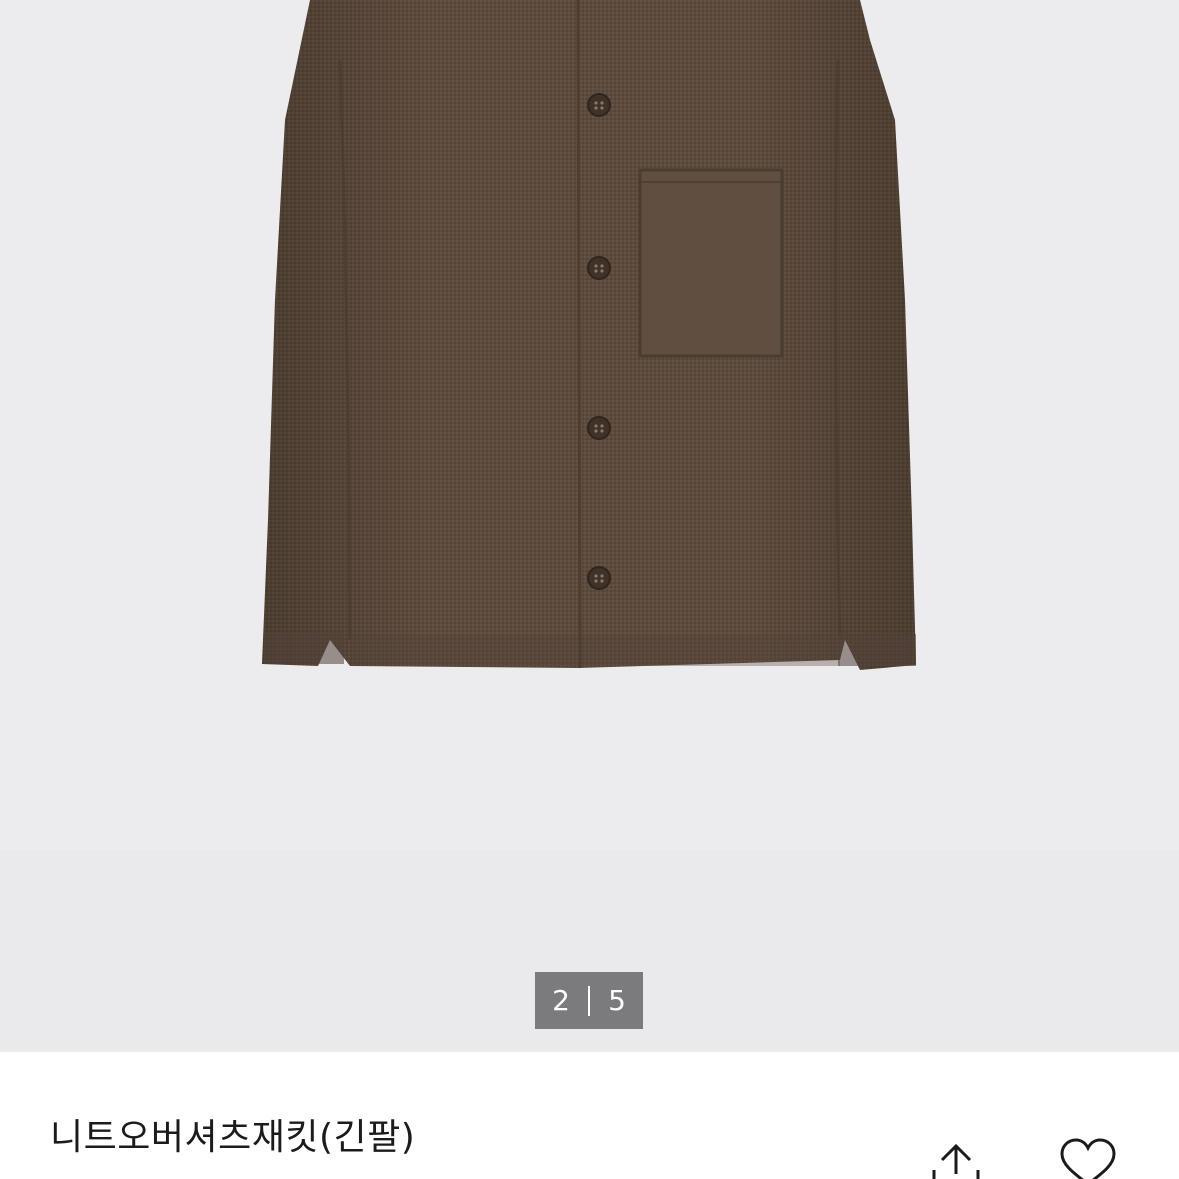 The width and height of the screenshot is (1179, 1179). I want to click on page-divider, so click(589, 1000).